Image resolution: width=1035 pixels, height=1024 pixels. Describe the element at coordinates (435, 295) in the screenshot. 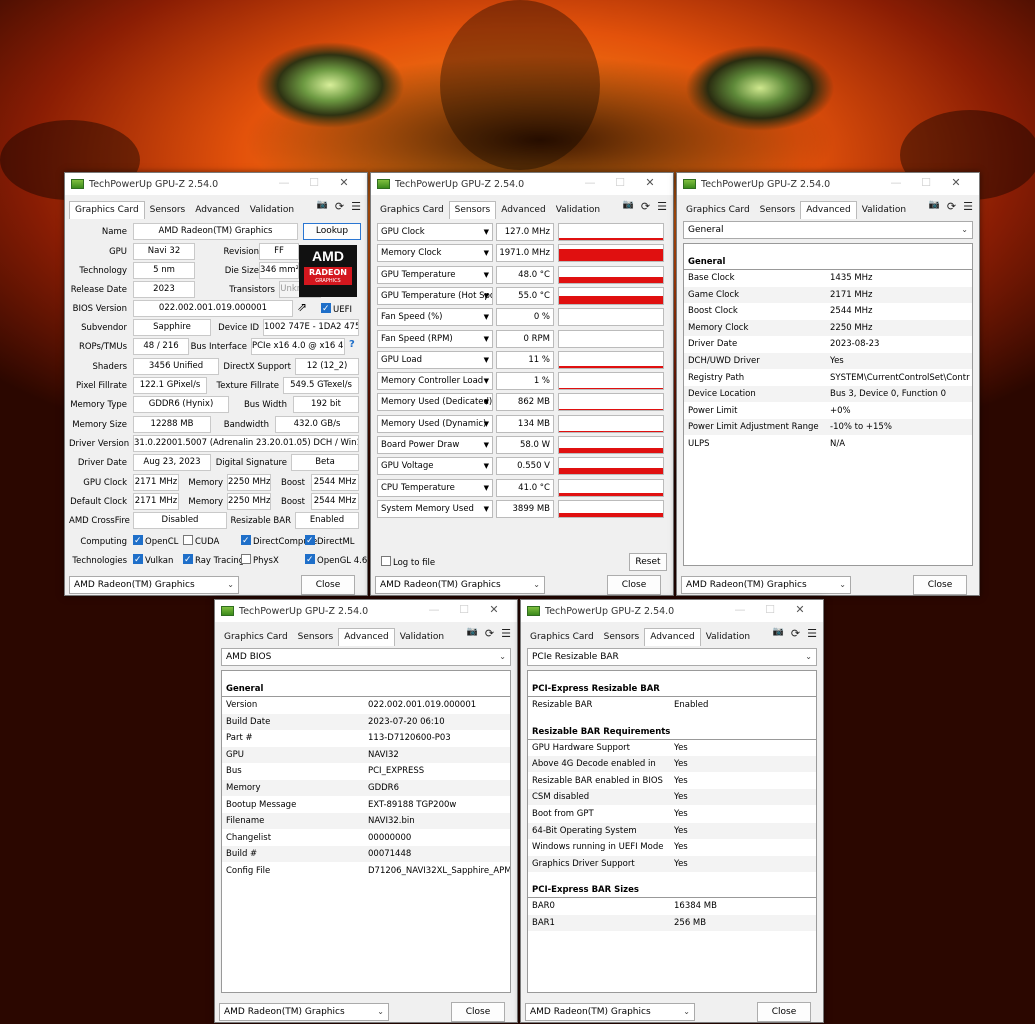

I see `sensor-name: GPU Temperature (Hot Spot) ▼` at that location.